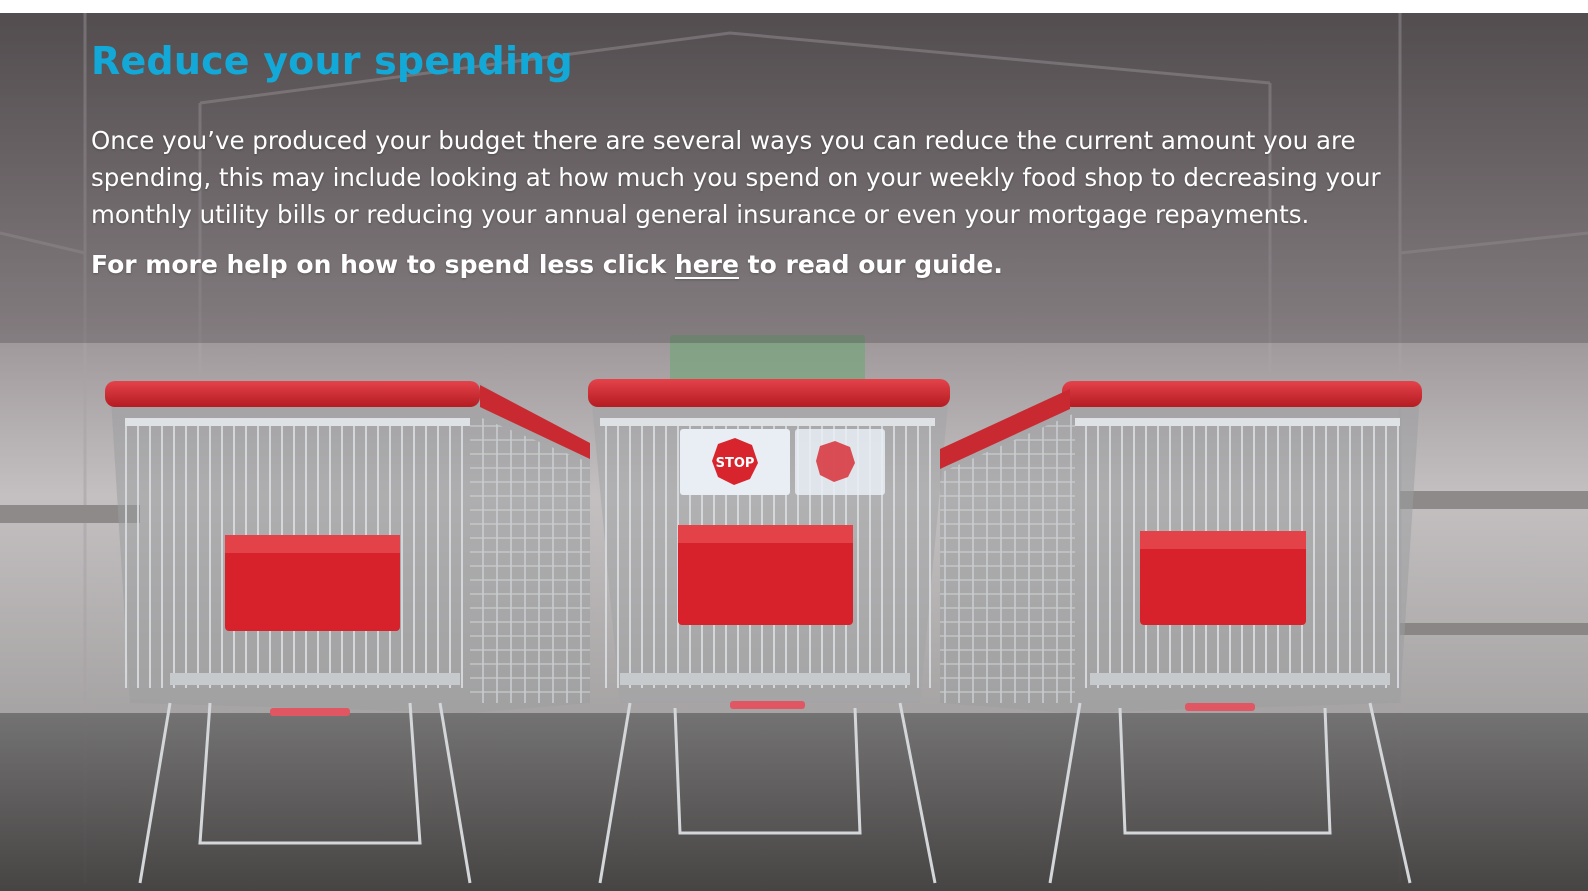 This screenshot has width=1588, height=891. What do you see at coordinates (332, 61) in the screenshot?
I see `section-title: Reduce your spending` at bounding box center [332, 61].